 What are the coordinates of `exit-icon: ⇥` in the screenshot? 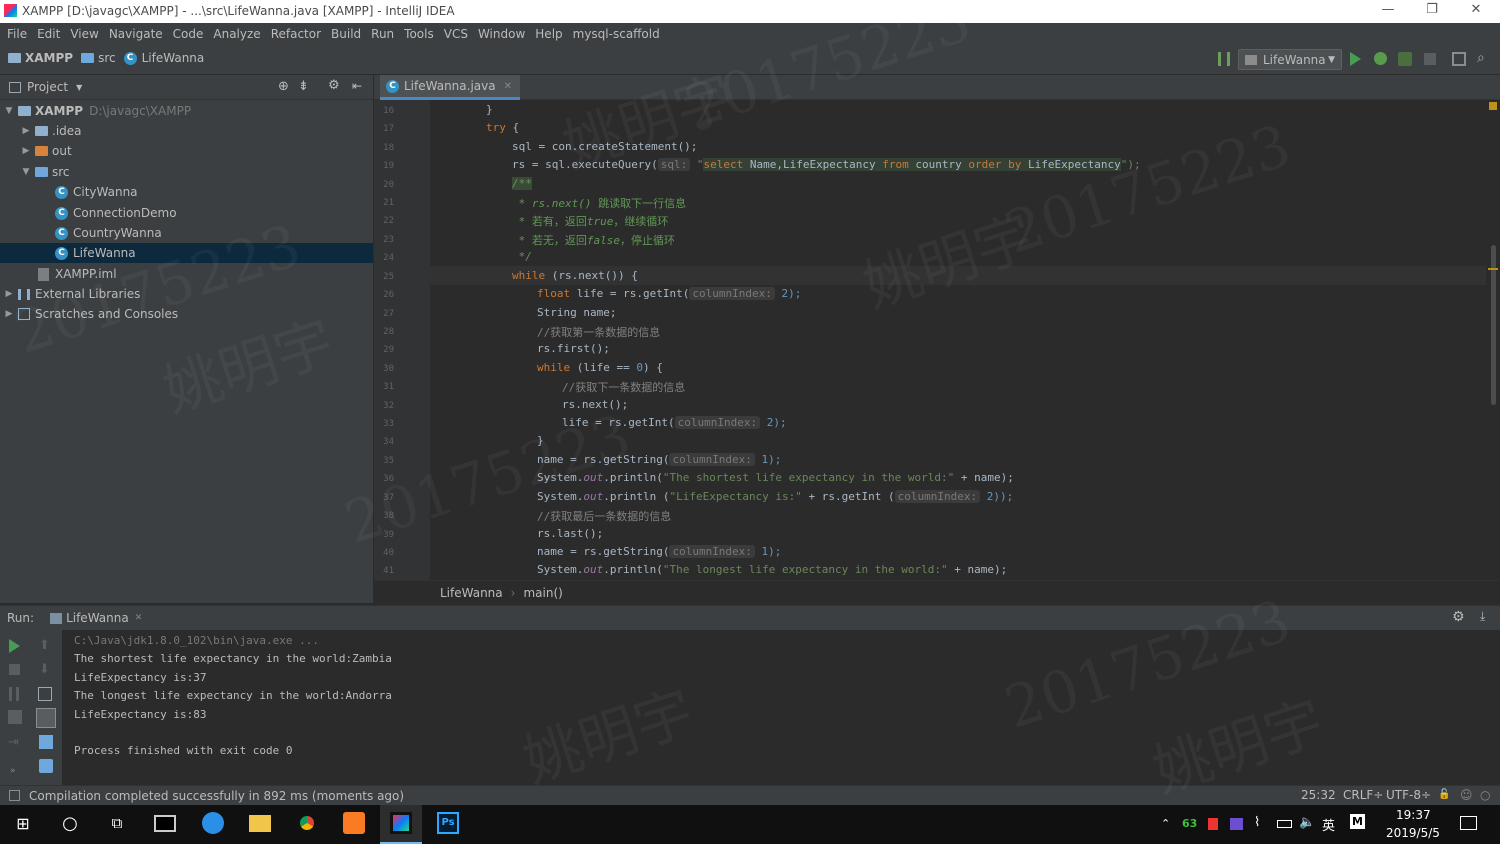 It's located at (15, 742).